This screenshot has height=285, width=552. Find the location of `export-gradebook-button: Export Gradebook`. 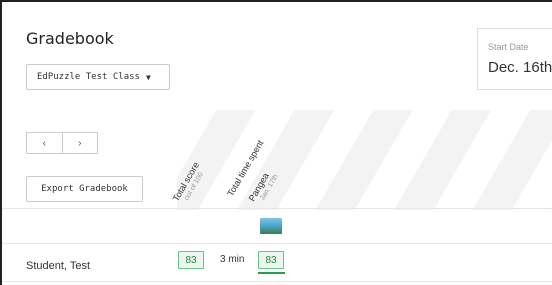

export-gradebook-button: Export Gradebook is located at coordinates (84, 189).